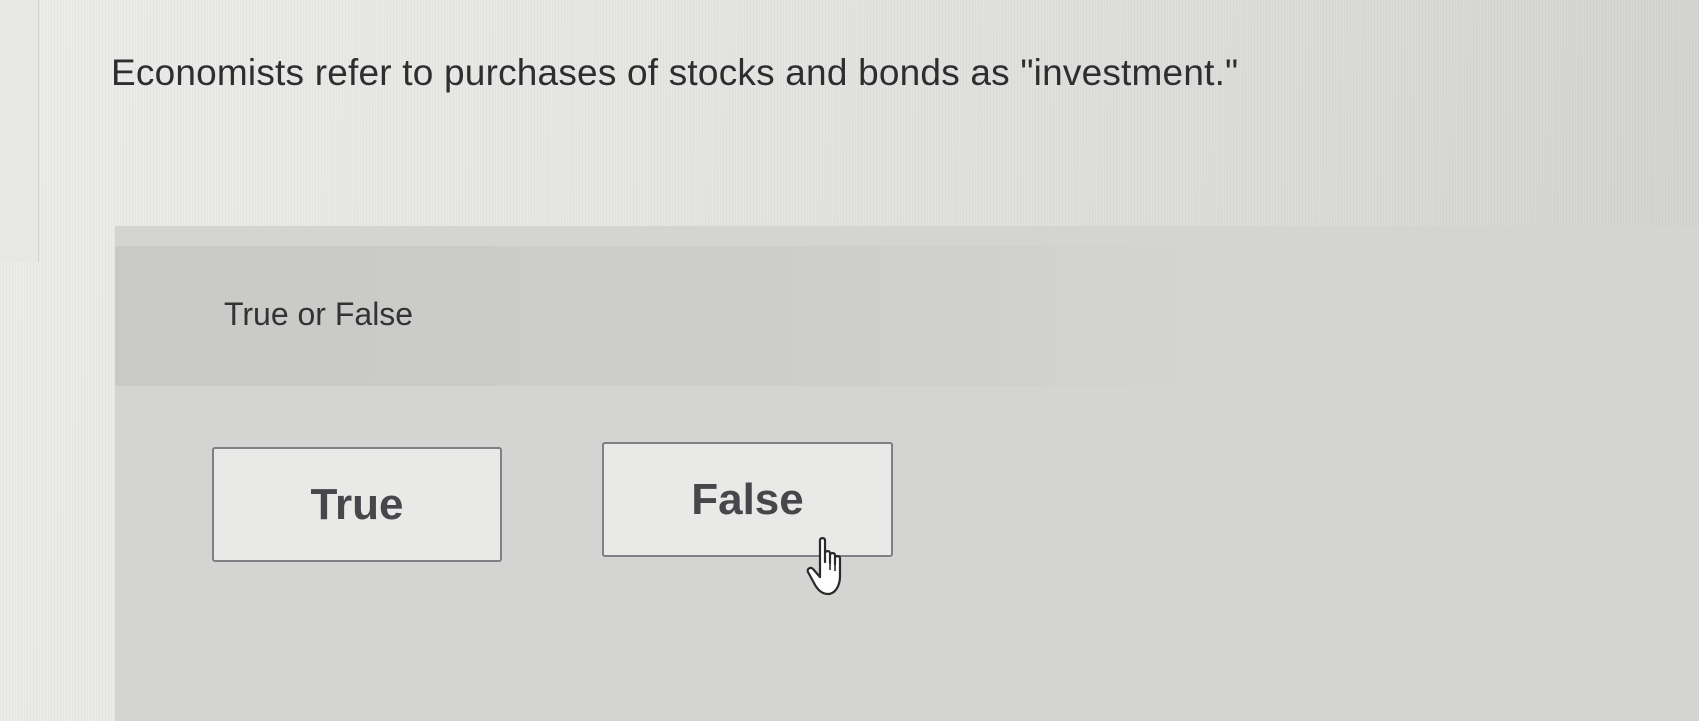  I want to click on false-button-label: False, so click(747, 499).